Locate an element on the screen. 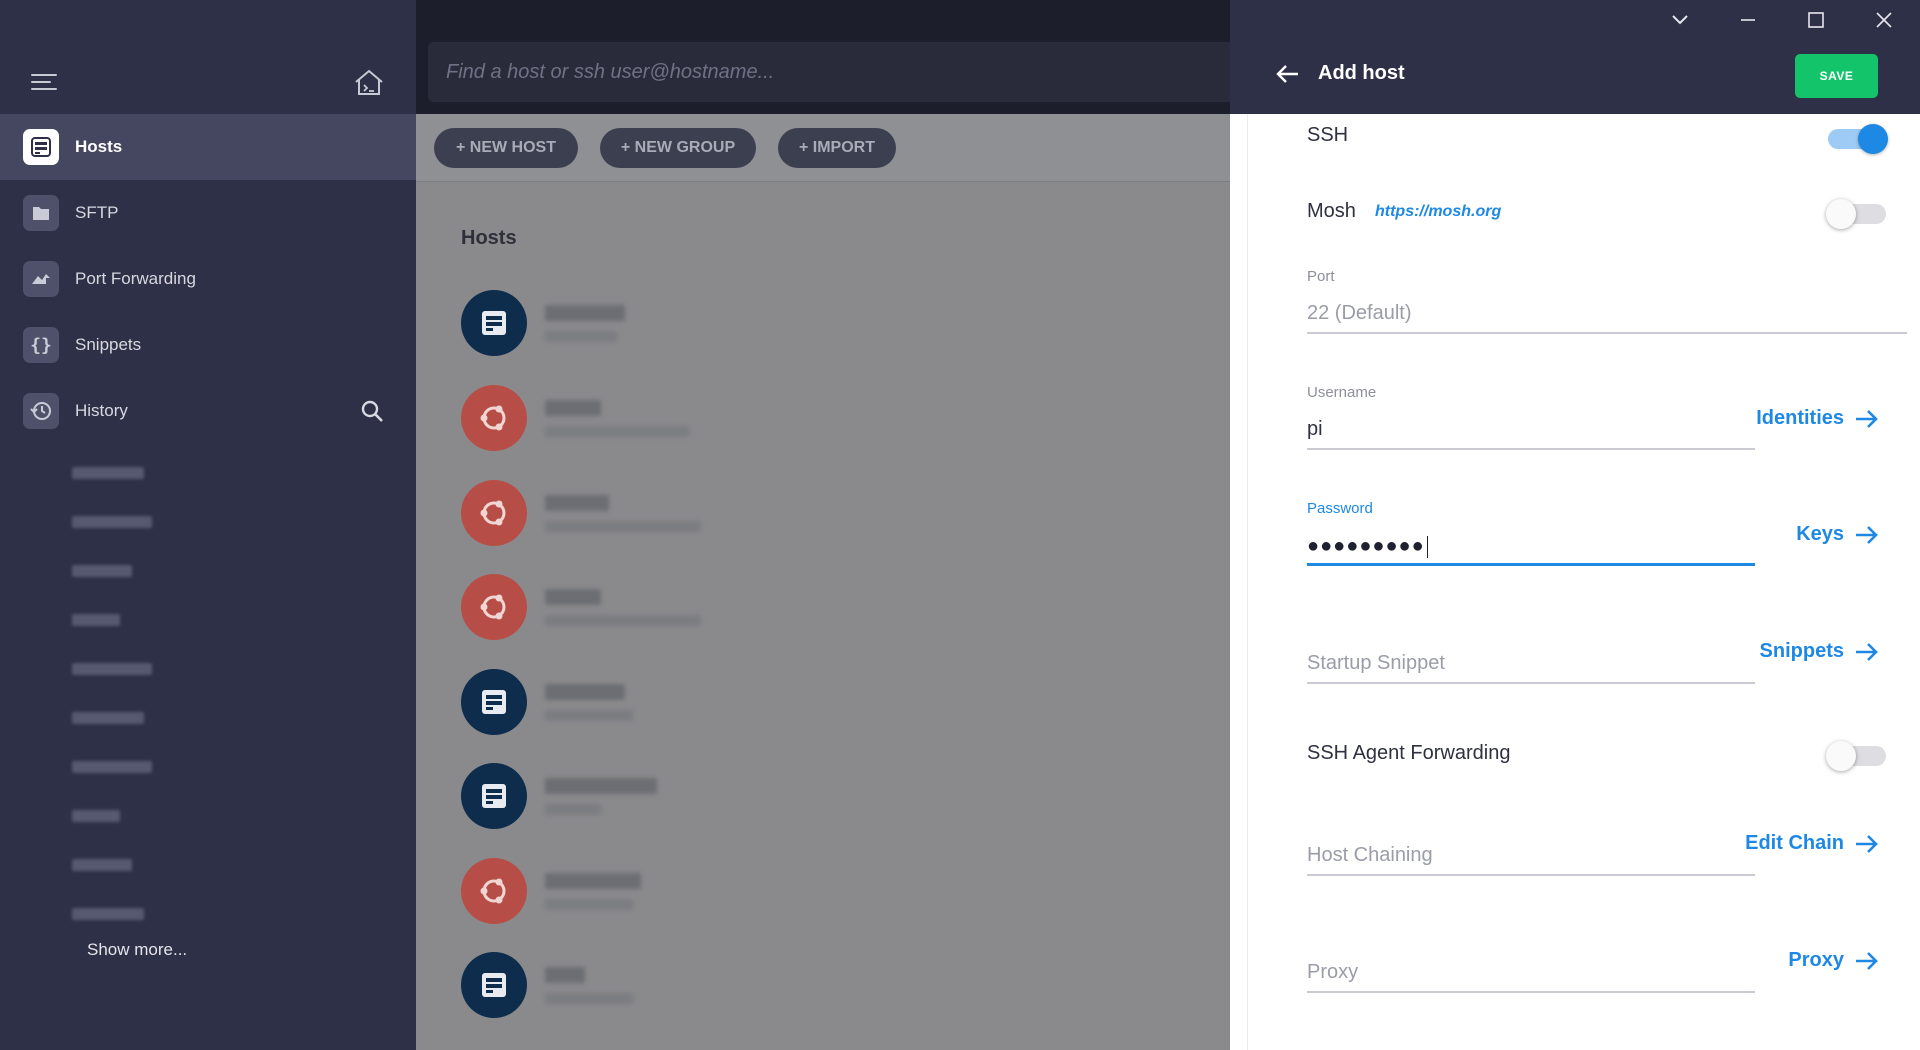  history-icon is located at coordinates (41, 411).